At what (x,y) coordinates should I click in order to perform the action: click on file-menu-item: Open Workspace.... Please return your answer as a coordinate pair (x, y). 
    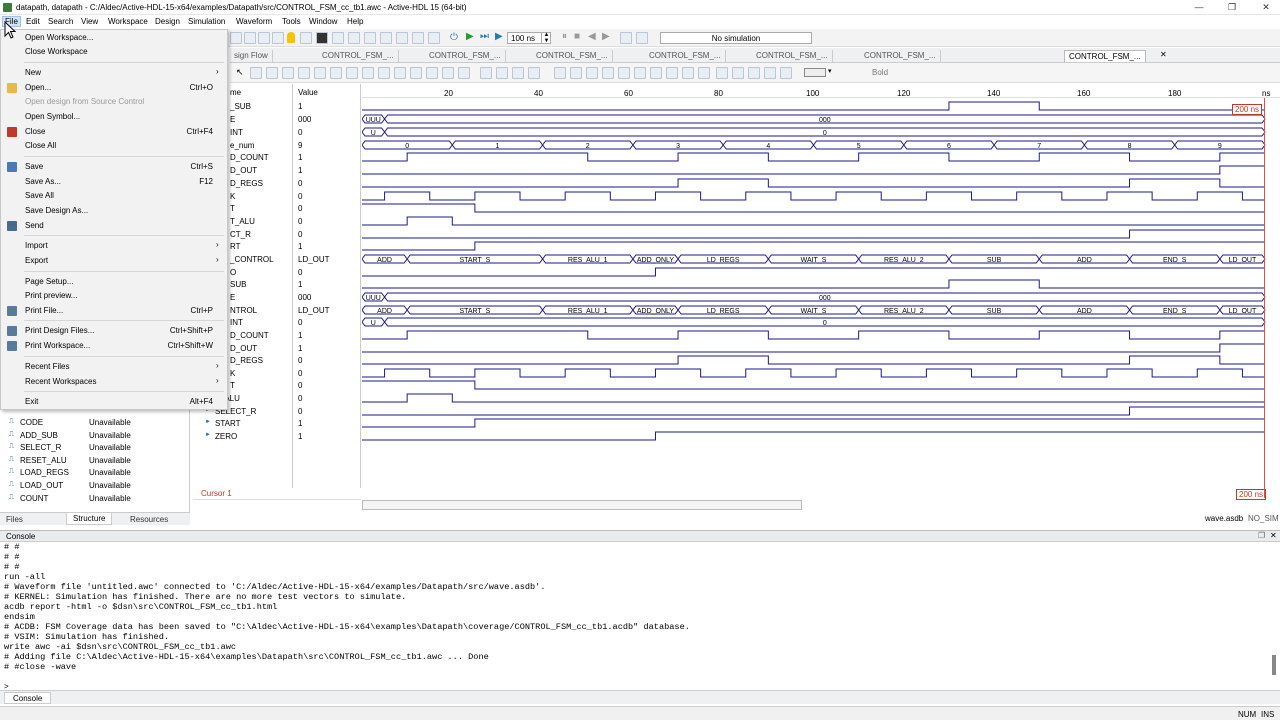
    Looking at the image, I should click on (59, 37).